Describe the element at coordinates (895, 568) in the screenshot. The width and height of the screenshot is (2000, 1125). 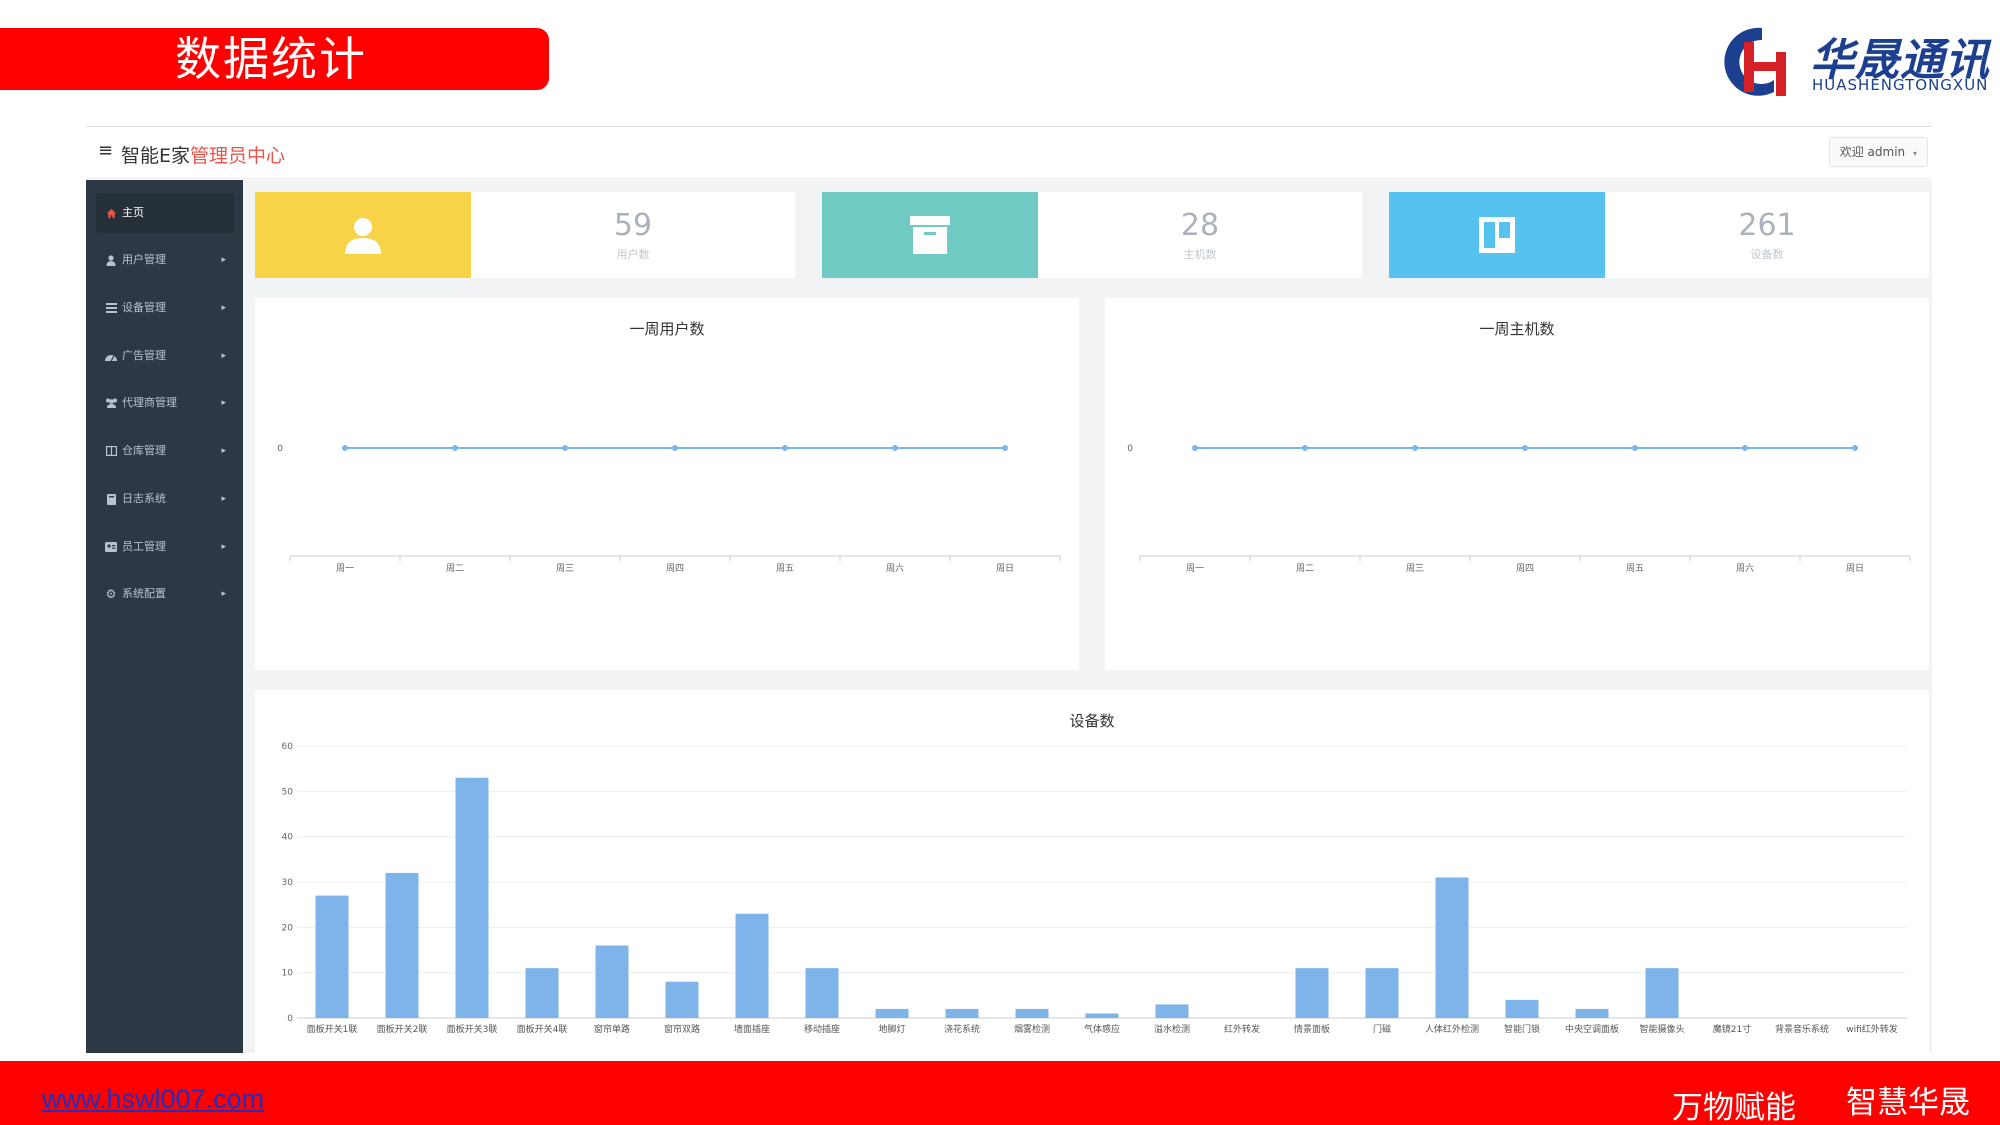
I see `x-tick-label: 周六` at that location.